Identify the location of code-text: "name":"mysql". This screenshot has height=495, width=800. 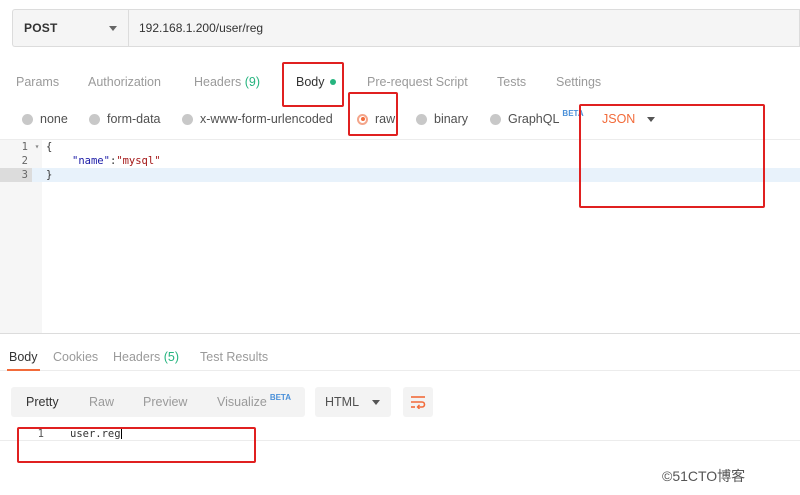
(116, 161).